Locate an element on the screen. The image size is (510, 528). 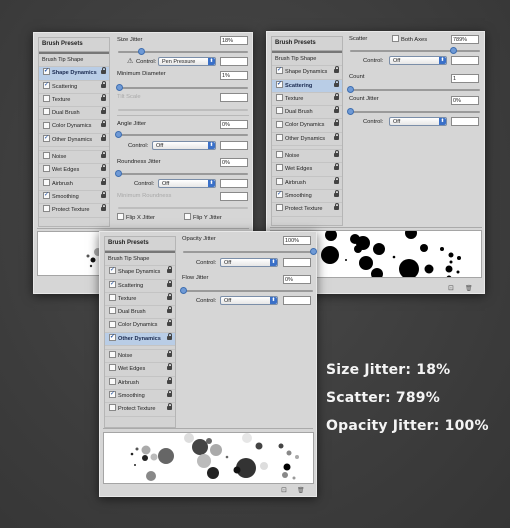
opacity-jitter-slider is located at coordinates (250, 251).